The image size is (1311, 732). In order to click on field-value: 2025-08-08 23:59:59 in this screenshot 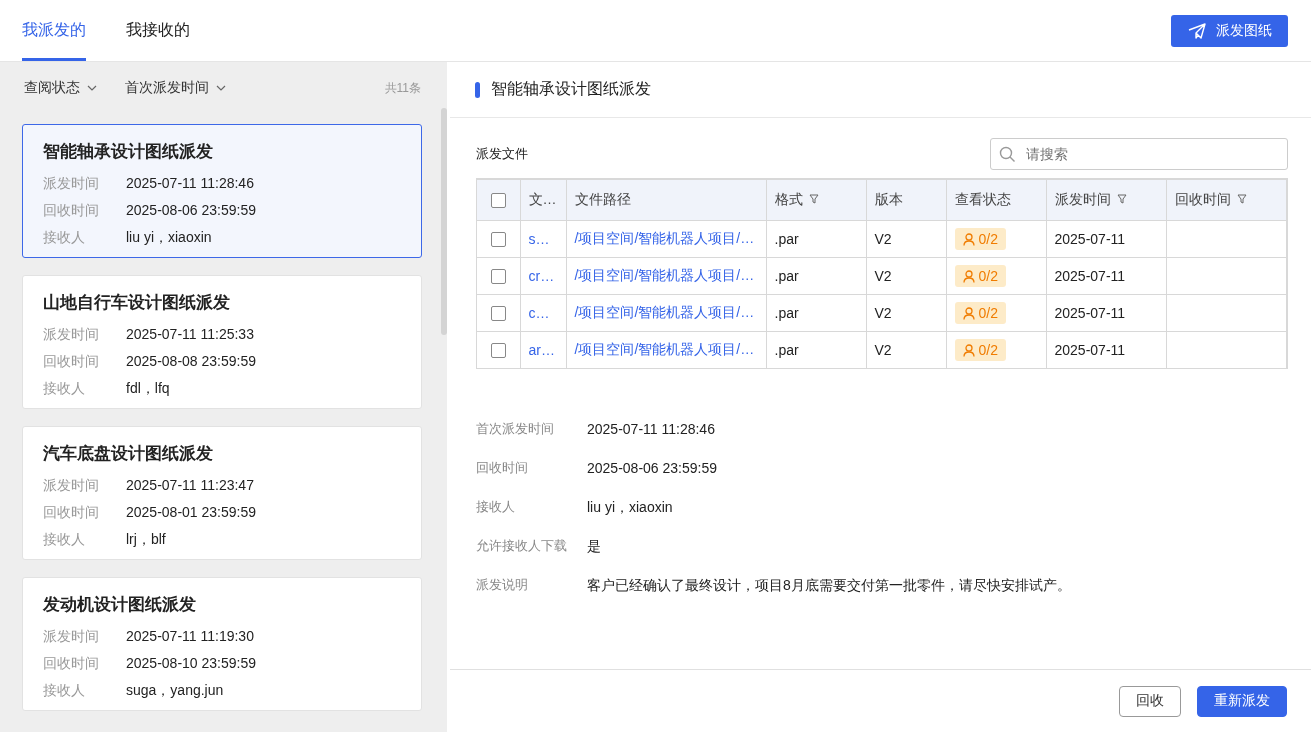, I will do `click(191, 361)`.